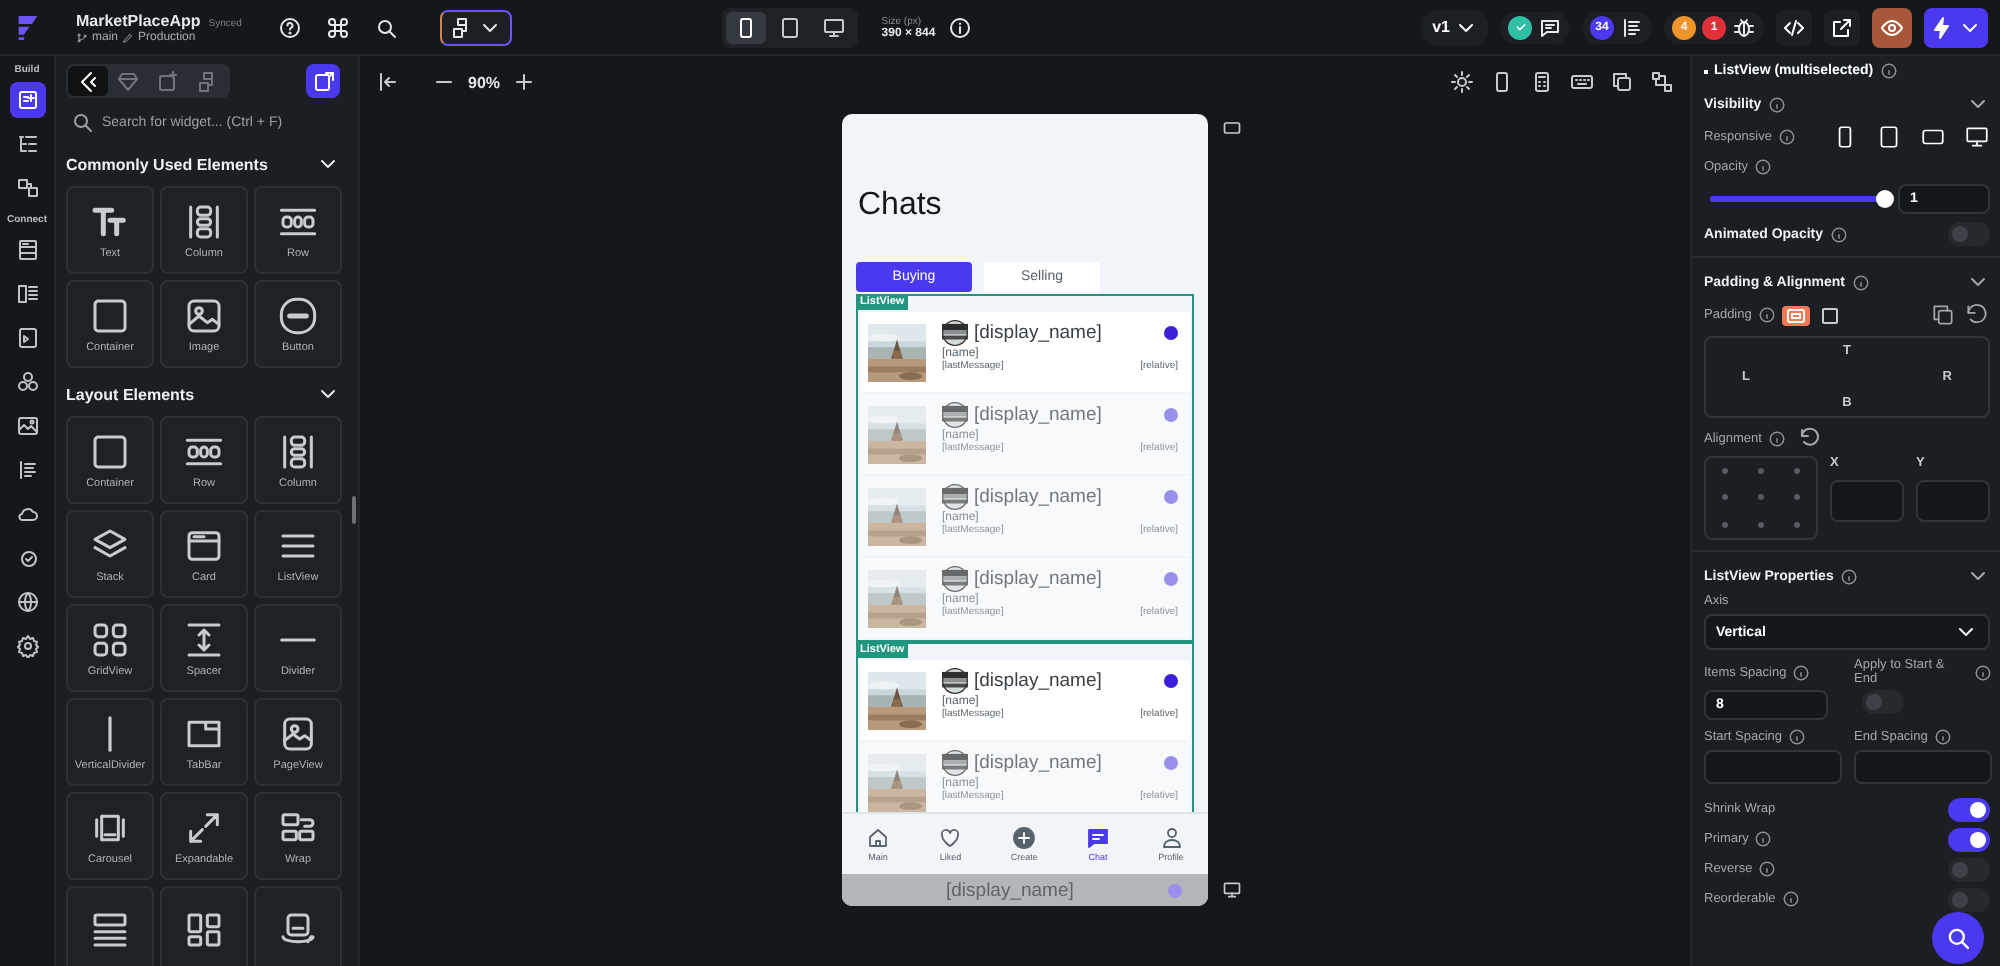  Describe the element at coordinates (1455, 27) in the screenshot. I see `version-dropdown: v1` at that location.